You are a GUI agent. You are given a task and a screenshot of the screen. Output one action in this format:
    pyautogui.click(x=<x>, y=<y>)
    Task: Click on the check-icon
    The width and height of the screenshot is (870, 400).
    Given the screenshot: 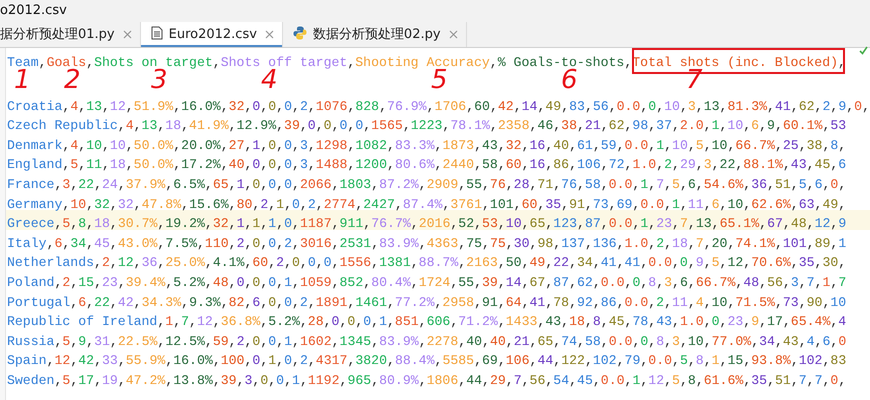 What is the action you would take?
    pyautogui.click(x=863, y=50)
    